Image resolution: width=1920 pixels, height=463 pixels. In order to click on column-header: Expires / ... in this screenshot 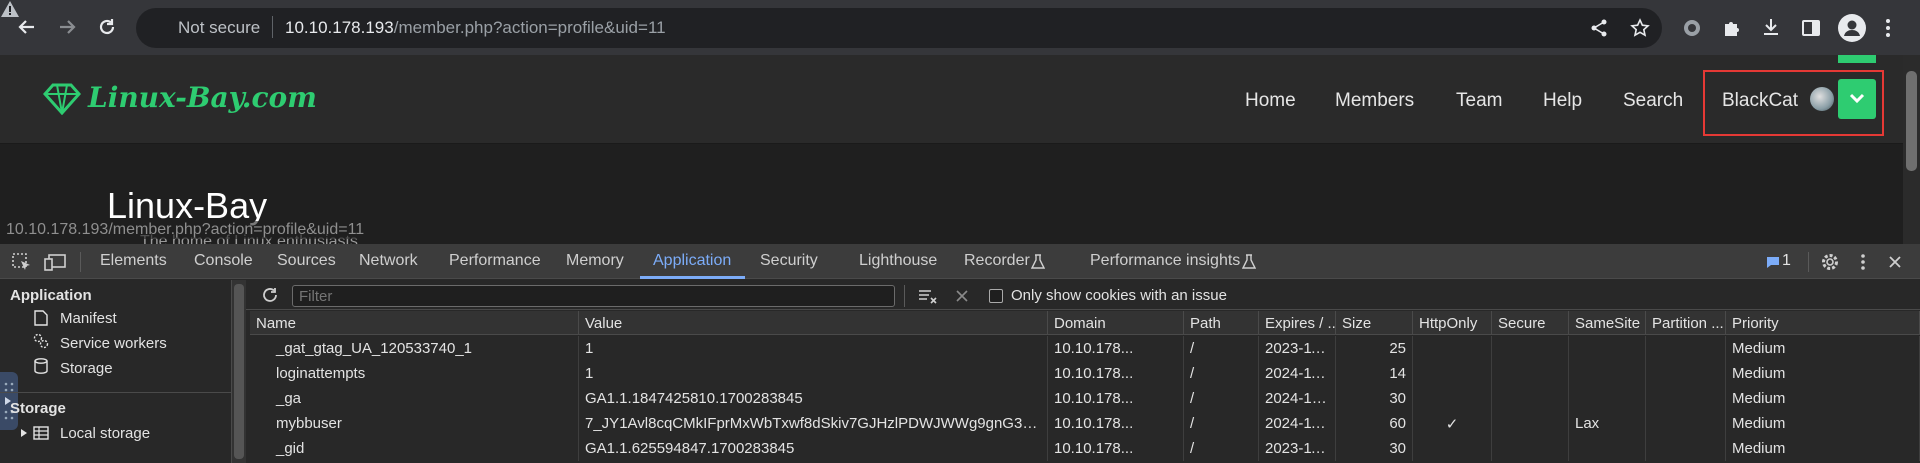, I will do `click(1297, 323)`.